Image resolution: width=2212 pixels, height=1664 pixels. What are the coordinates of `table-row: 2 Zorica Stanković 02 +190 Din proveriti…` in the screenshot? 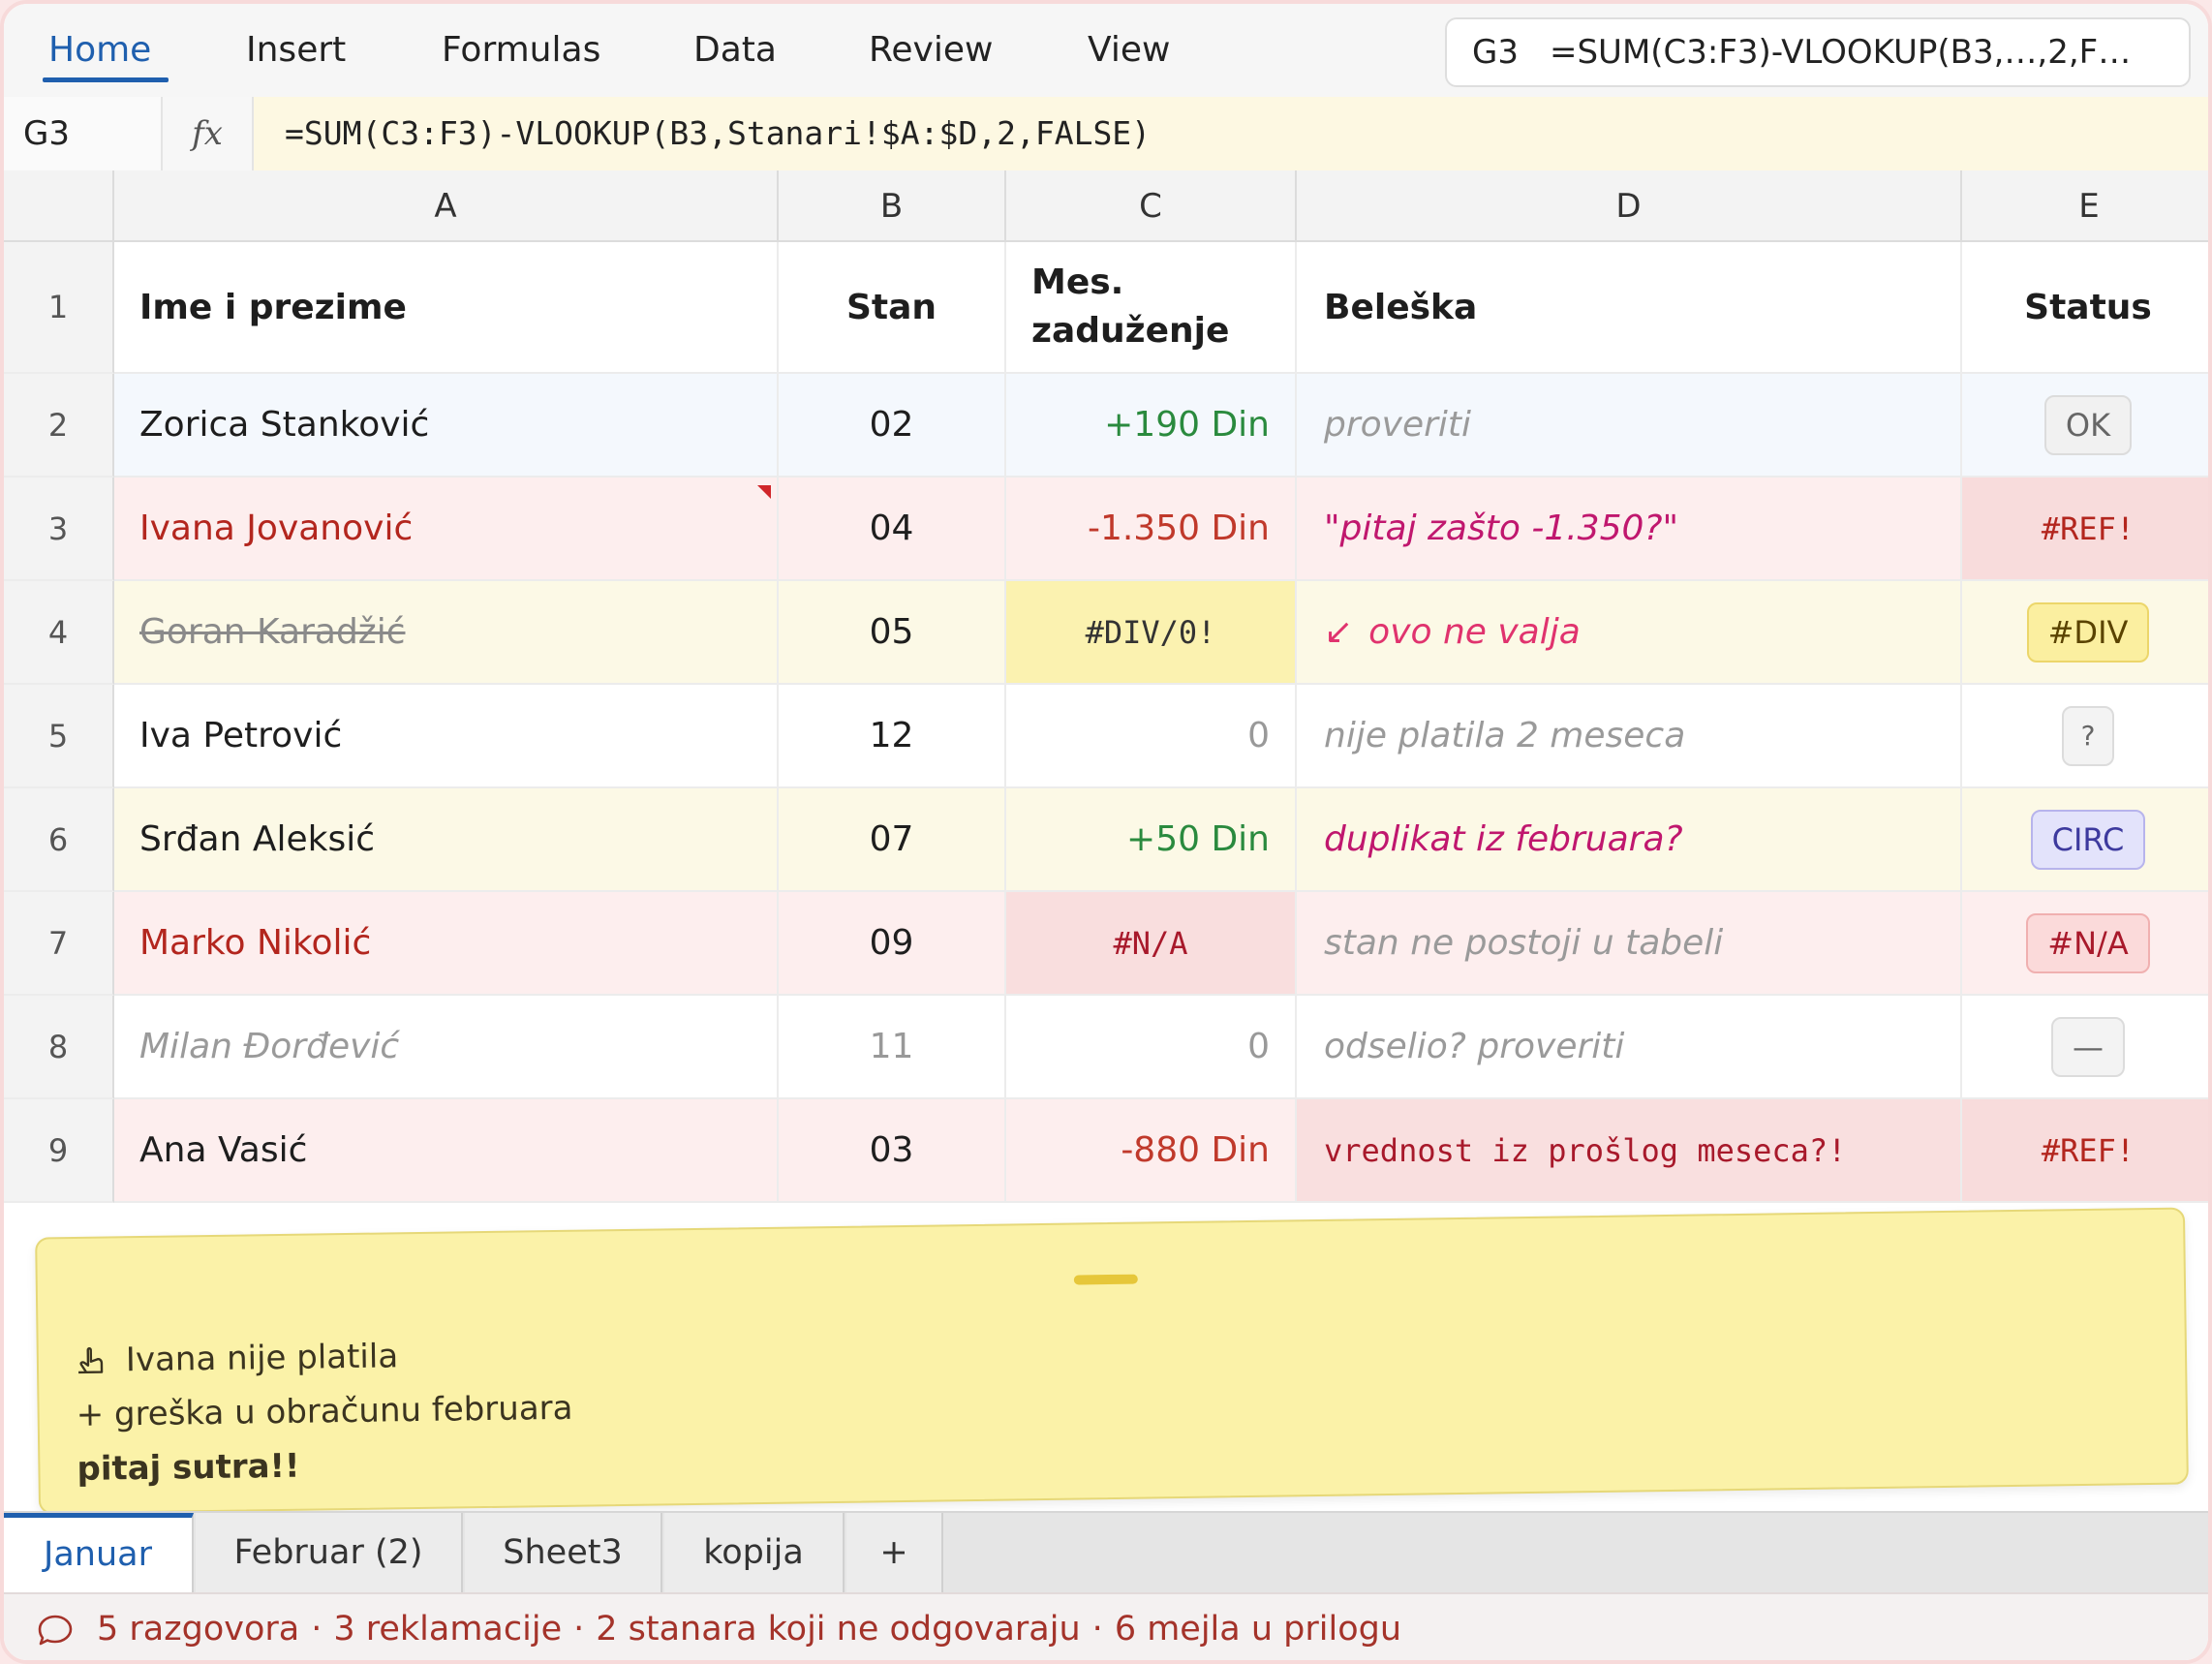 It's located at (1106, 426).